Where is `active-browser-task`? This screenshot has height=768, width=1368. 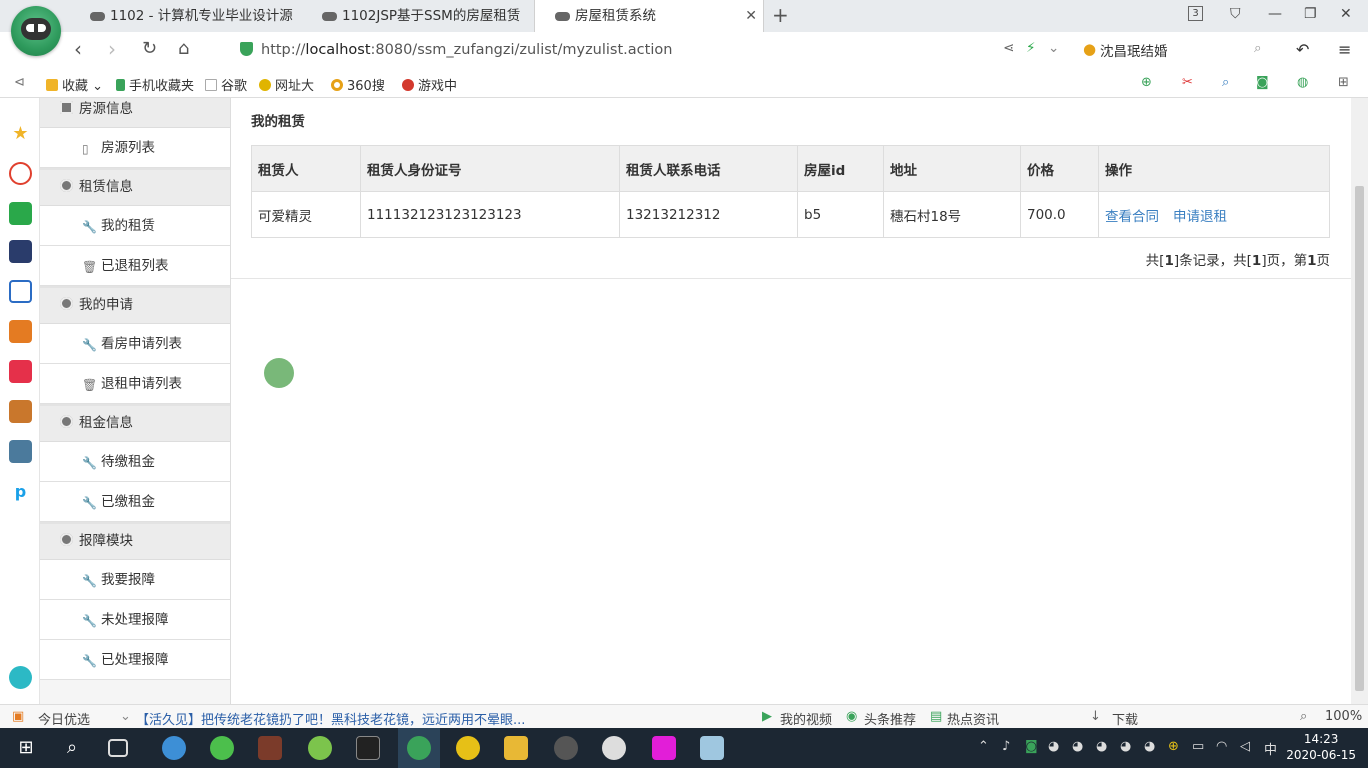
active-browser-task is located at coordinates (419, 748).